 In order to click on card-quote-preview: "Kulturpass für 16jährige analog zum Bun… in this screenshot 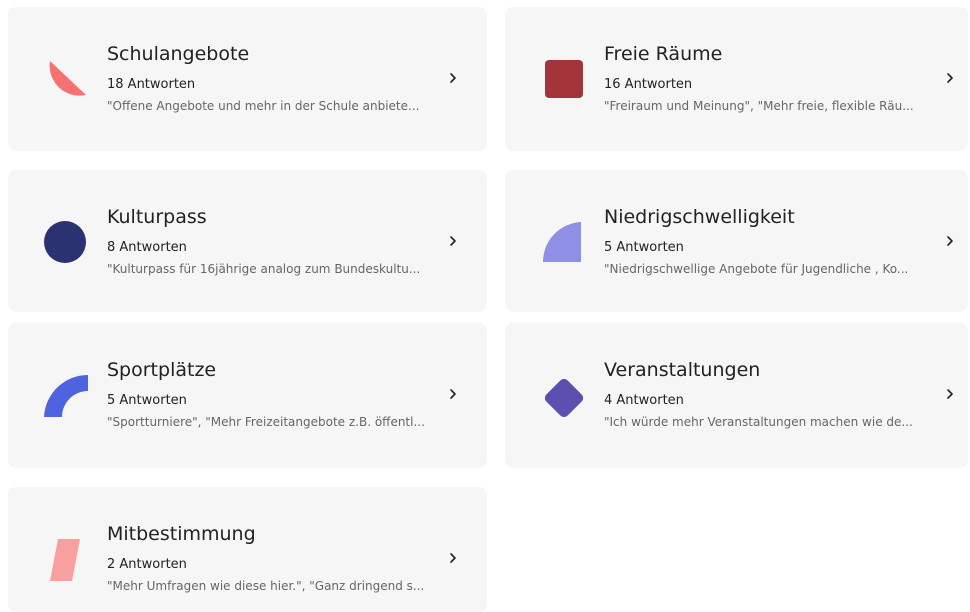, I will do `click(264, 269)`.